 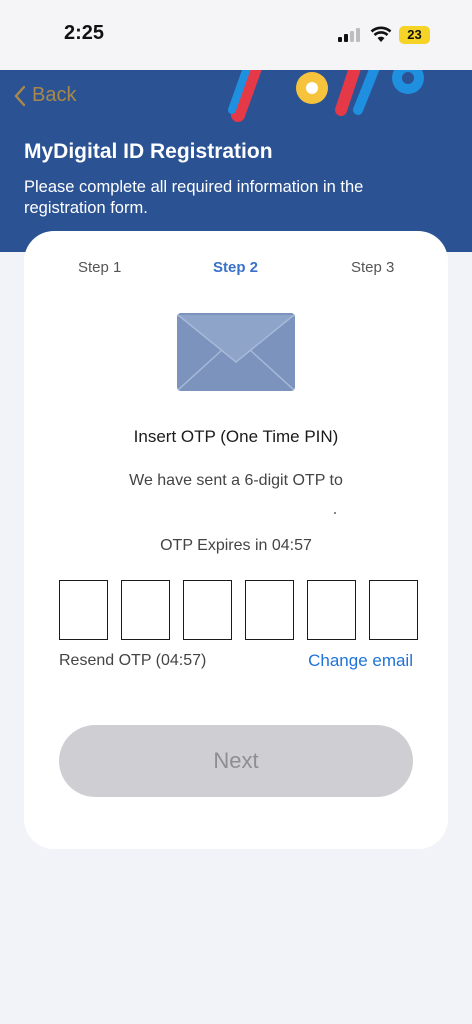 I want to click on step-3: Step 3, so click(x=373, y=267).